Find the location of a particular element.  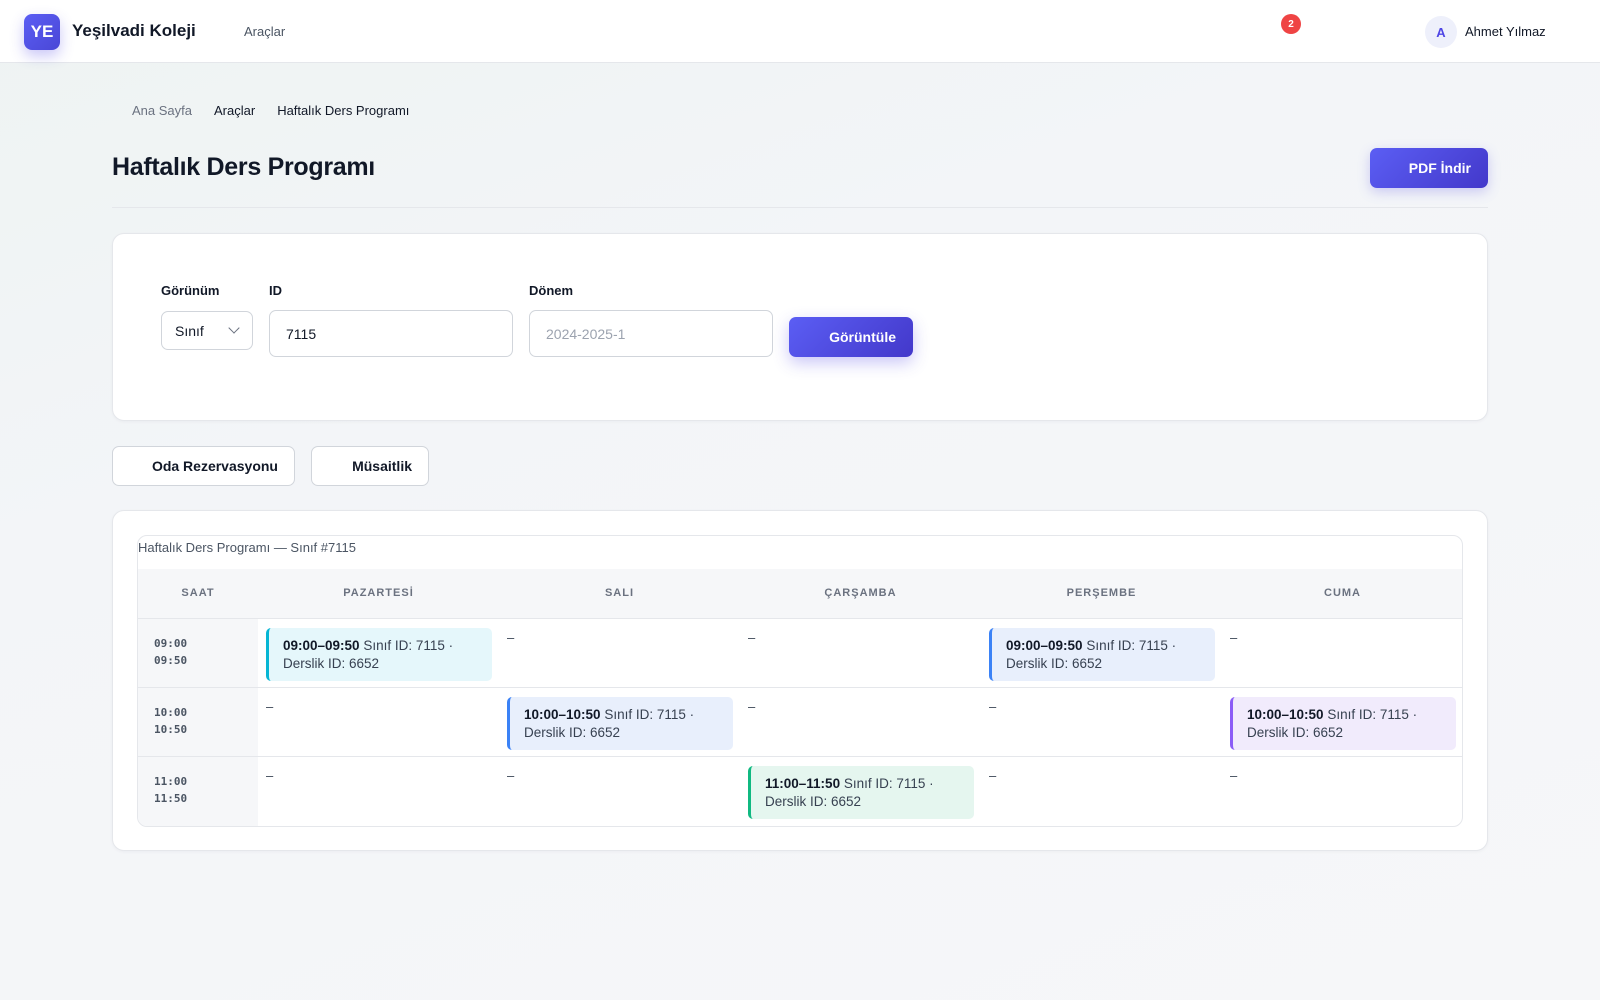

brand-logo: YE is located at coordinates (42, 32).